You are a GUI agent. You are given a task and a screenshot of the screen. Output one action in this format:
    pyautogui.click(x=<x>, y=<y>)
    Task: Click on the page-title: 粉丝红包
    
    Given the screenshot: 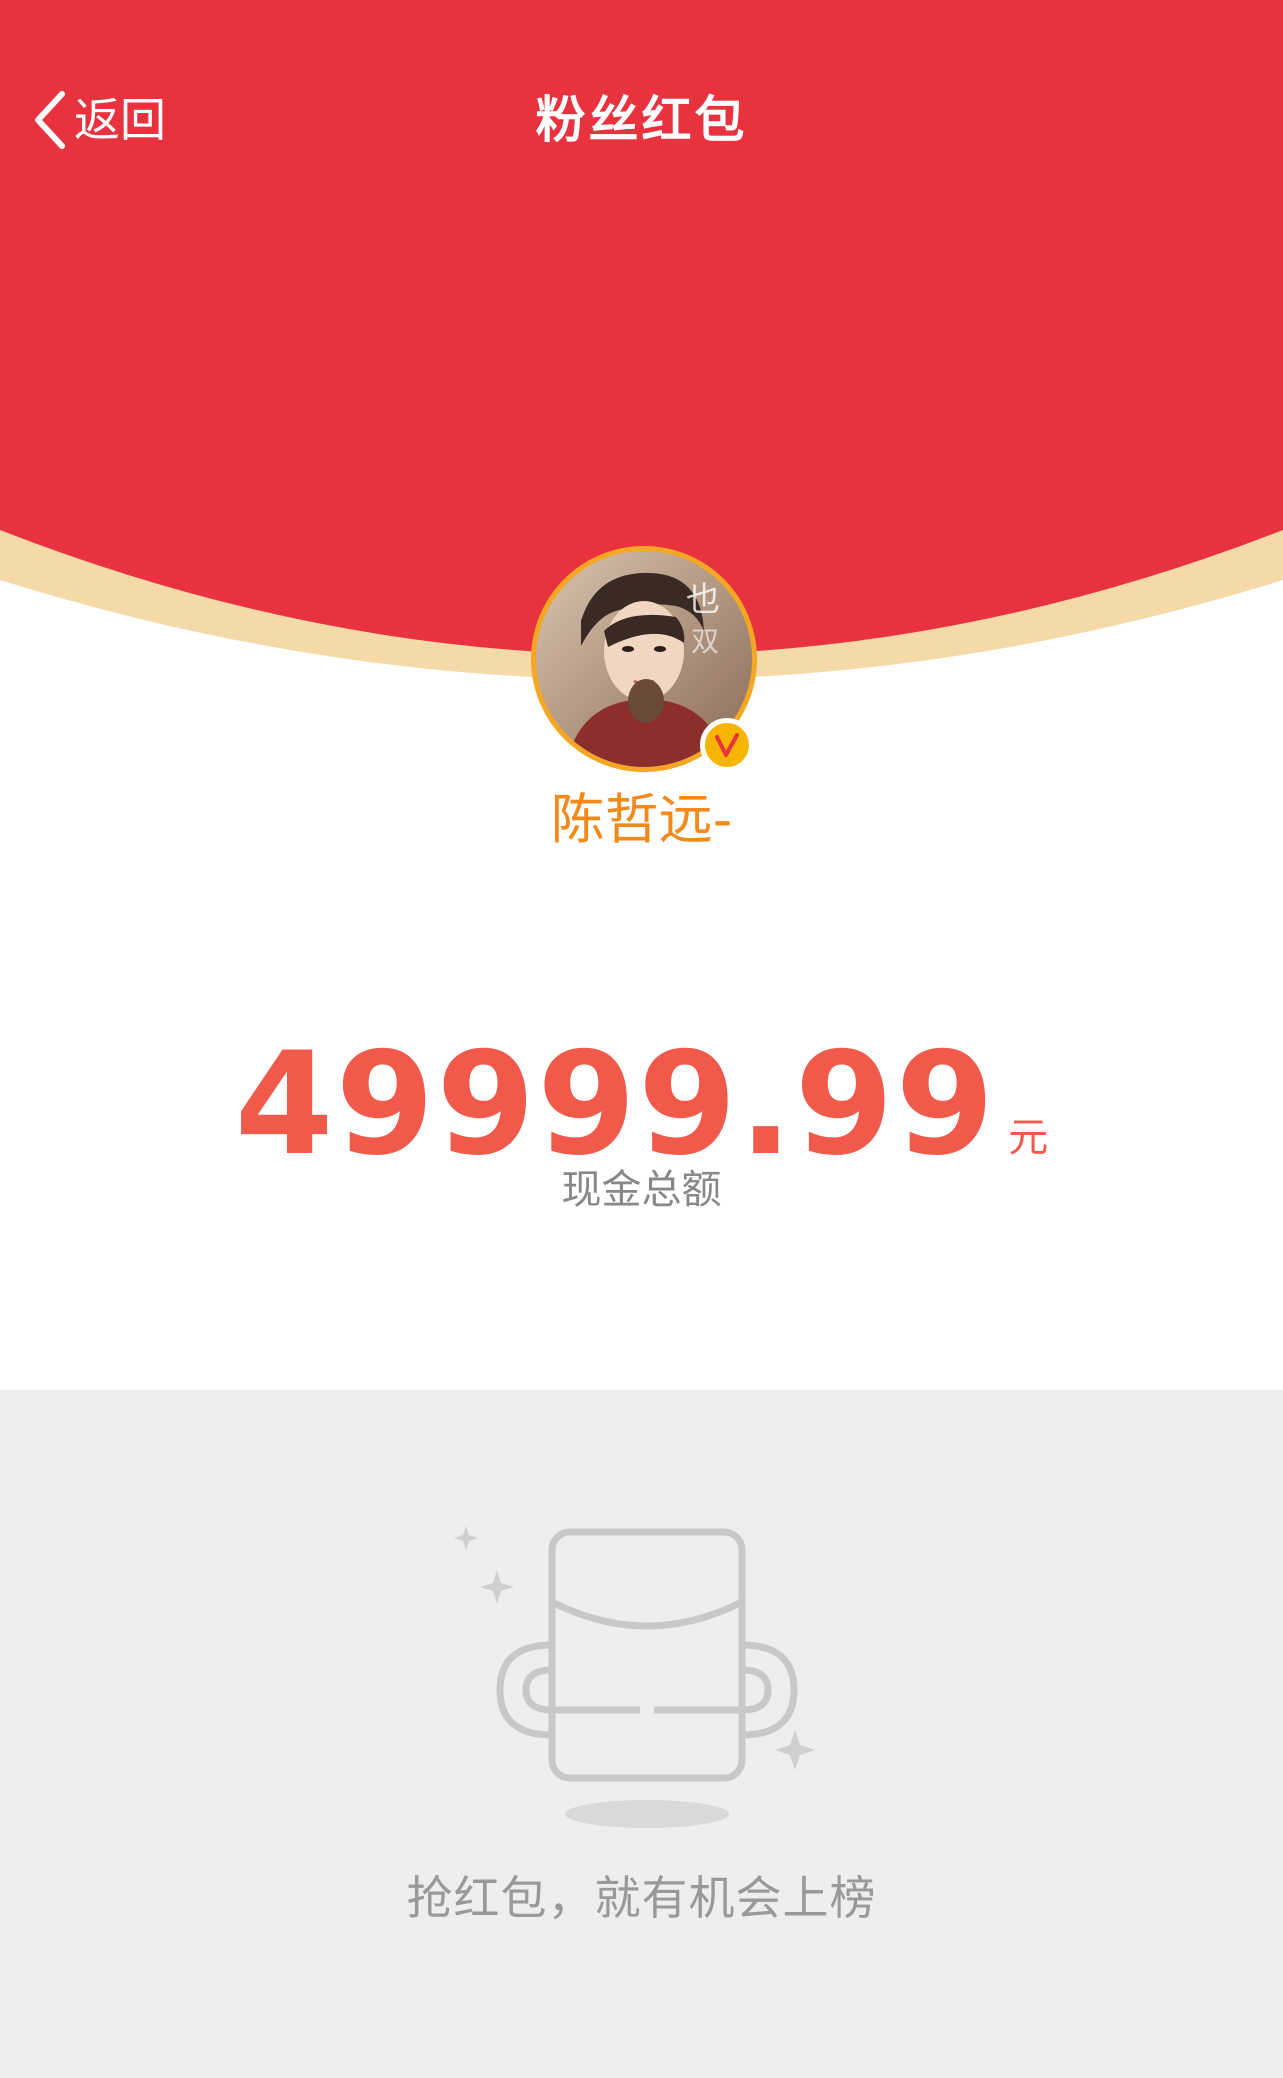 What is the action you would take?
    pyautogui.click(x=641, y=120)
    